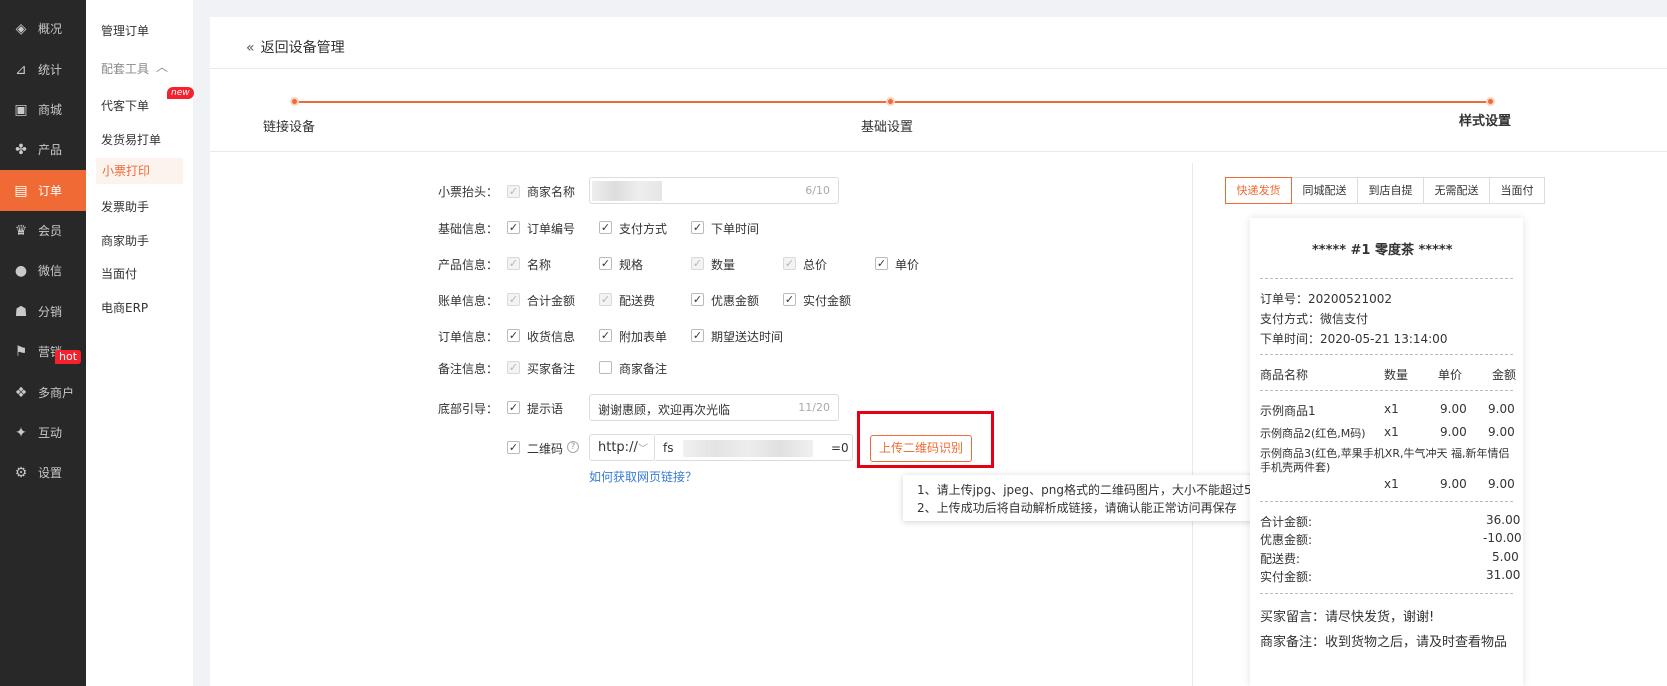 This screenshot has width=1667, height=686. Describe the element at coordinates (748, 448) in the screenshot. I see `blurred-value` at that location.